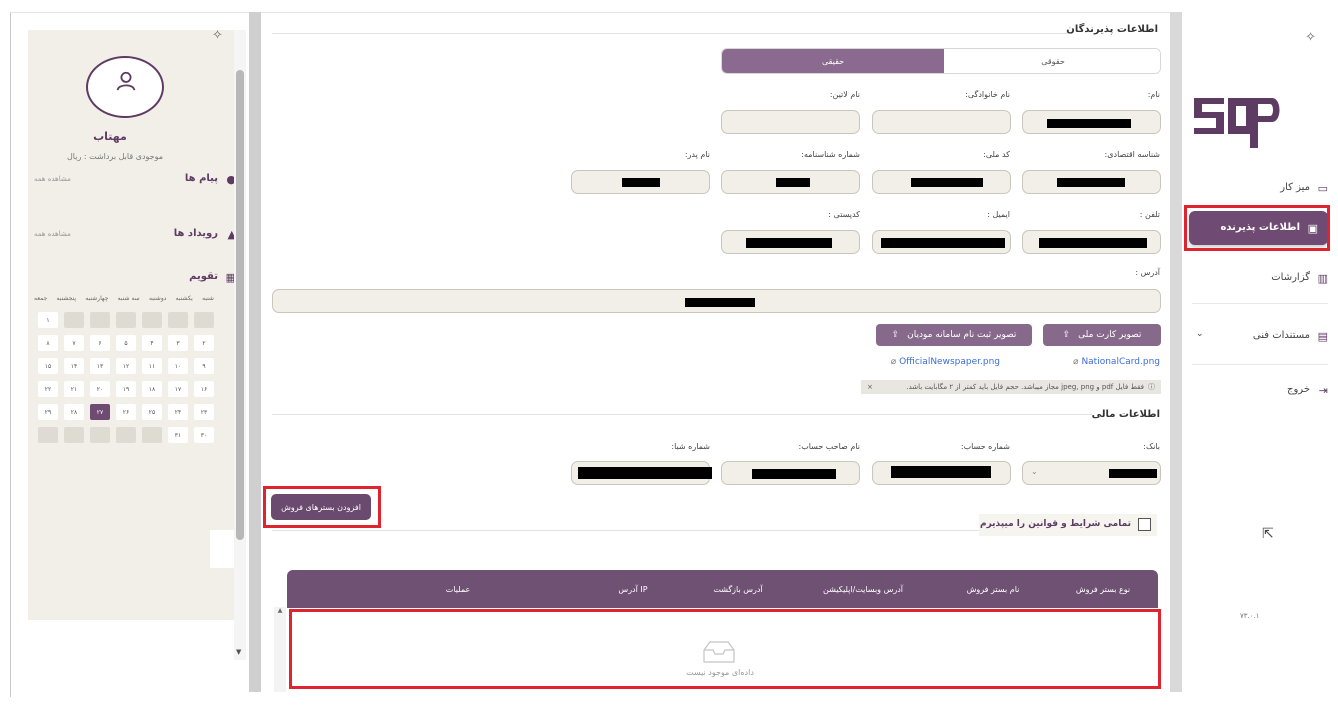  Describe the element at coordinates (1268, 534) in the screenshot. I see `mouse-cursor-icon: ⇱` at that location.